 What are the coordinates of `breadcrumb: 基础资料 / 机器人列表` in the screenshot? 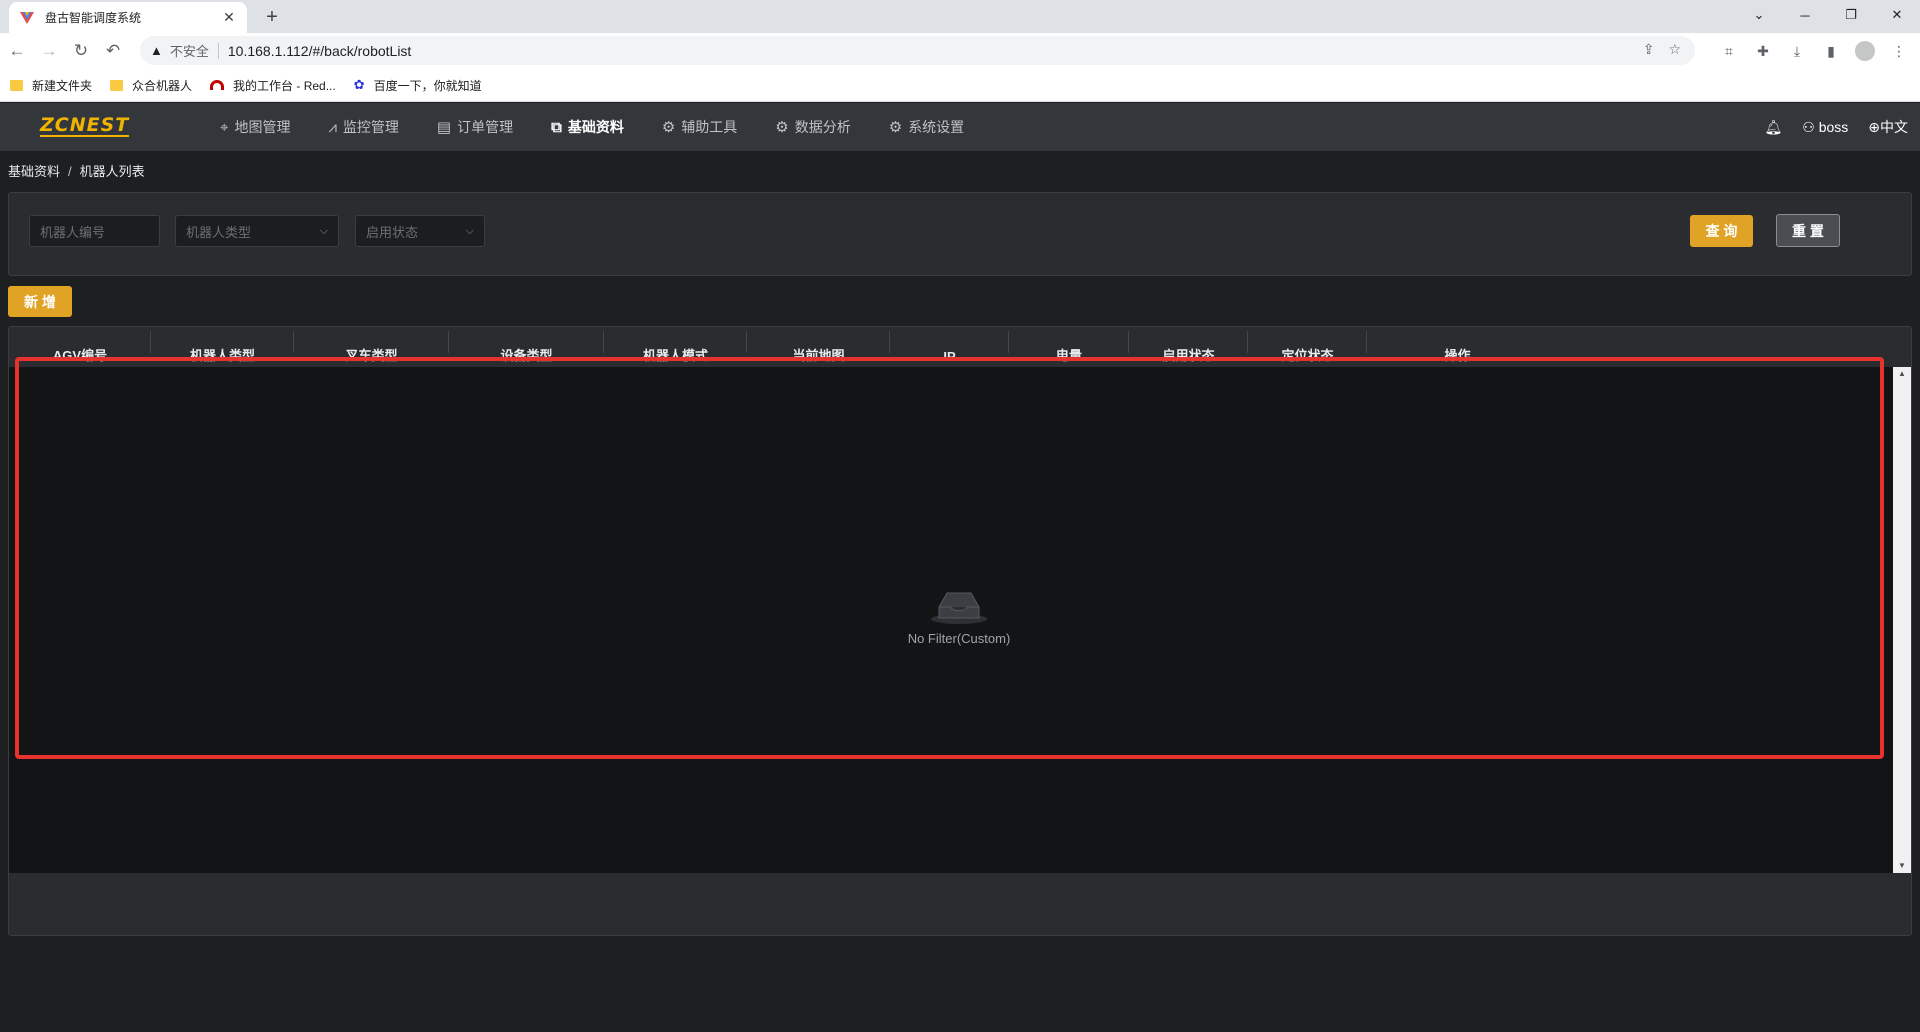 It's located at (76, 170).